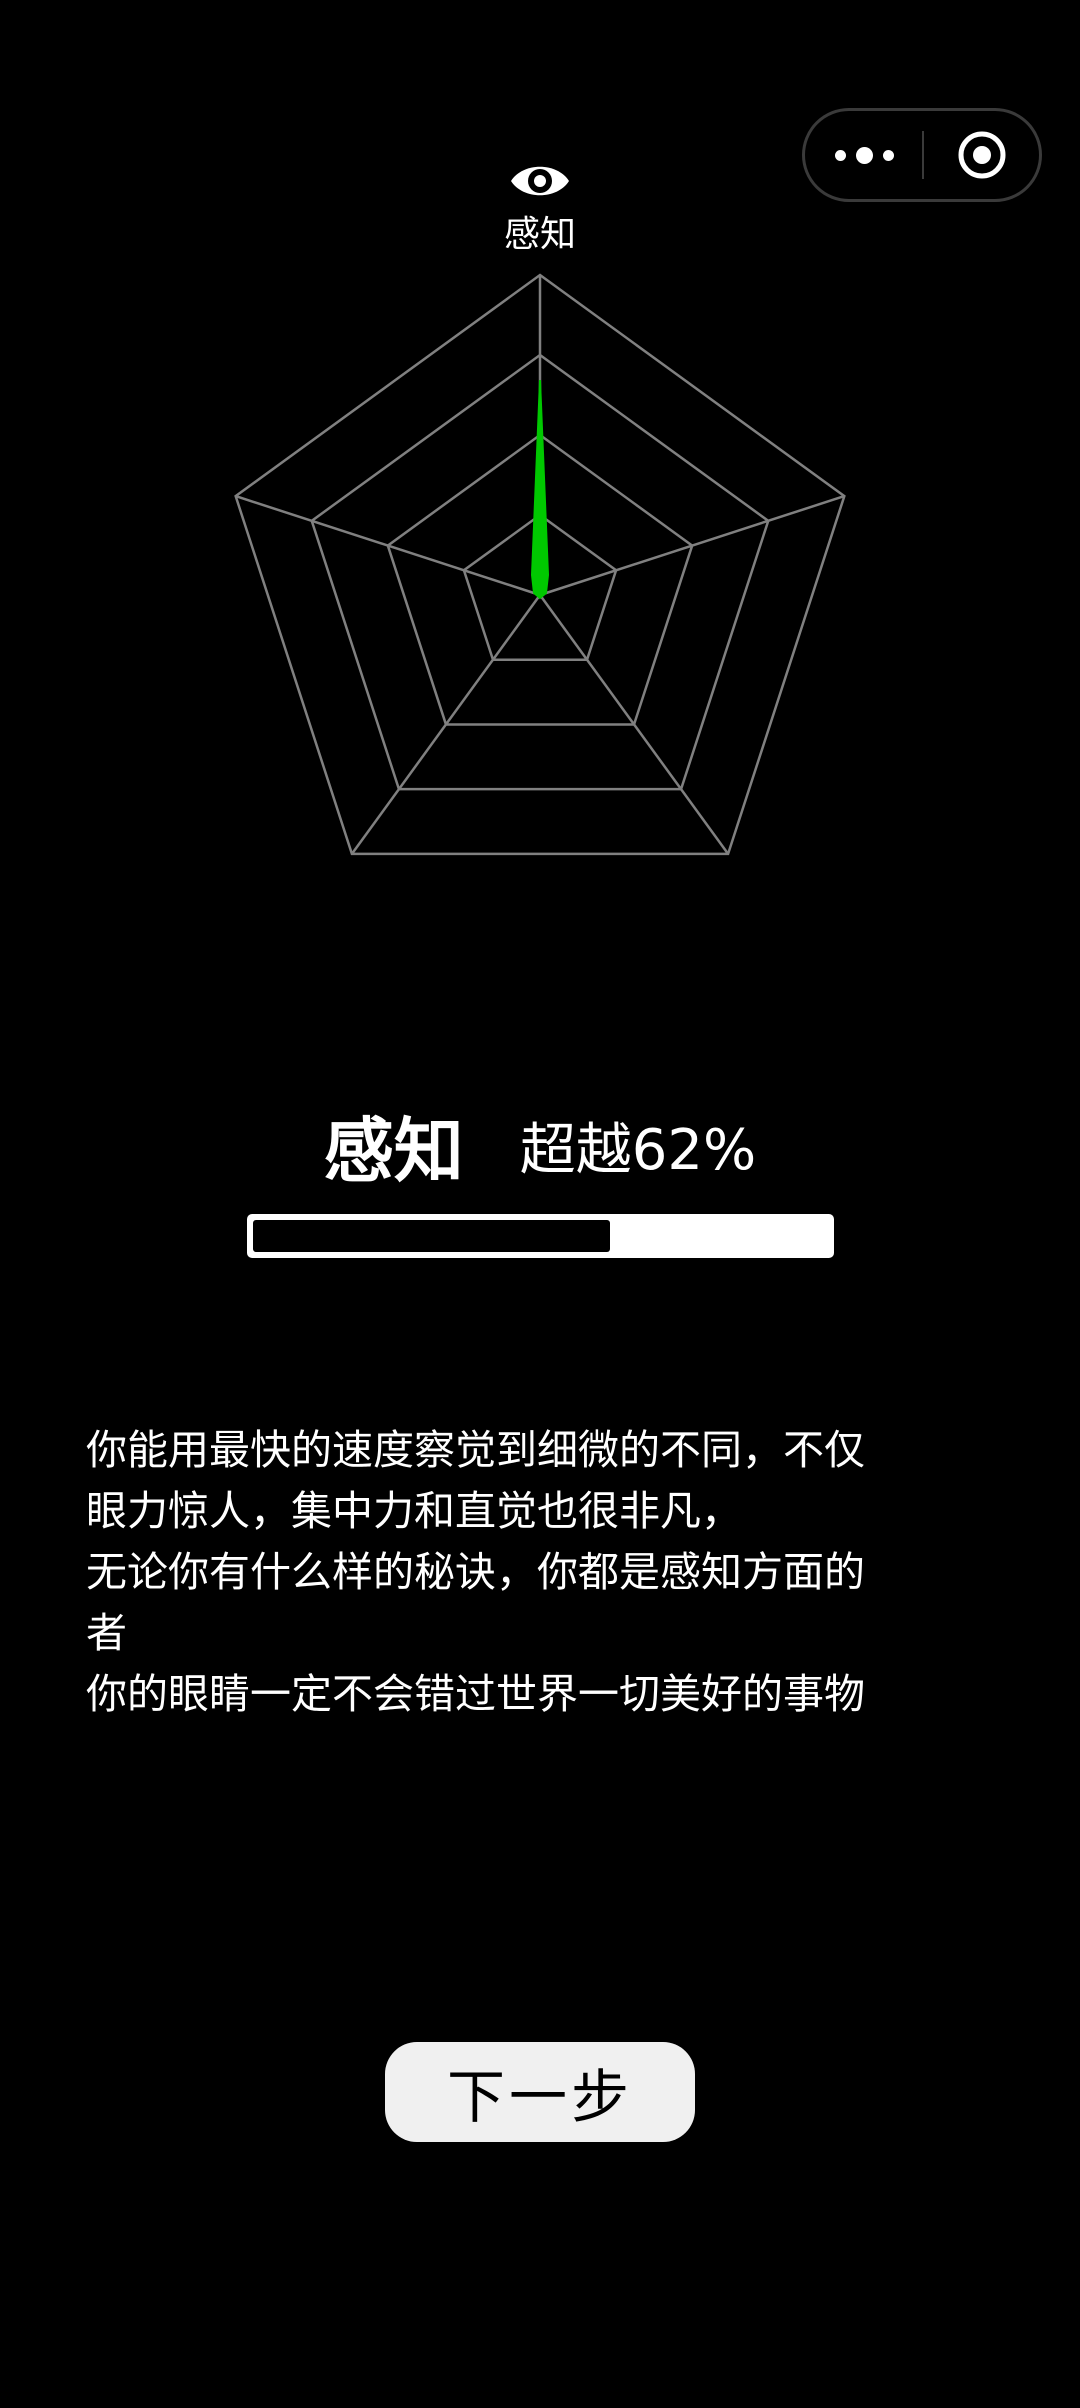 The height and width of the screenshot is (2408, 1080). I want to click on result-heading: 感知 超越62%, so click(540, 1145).